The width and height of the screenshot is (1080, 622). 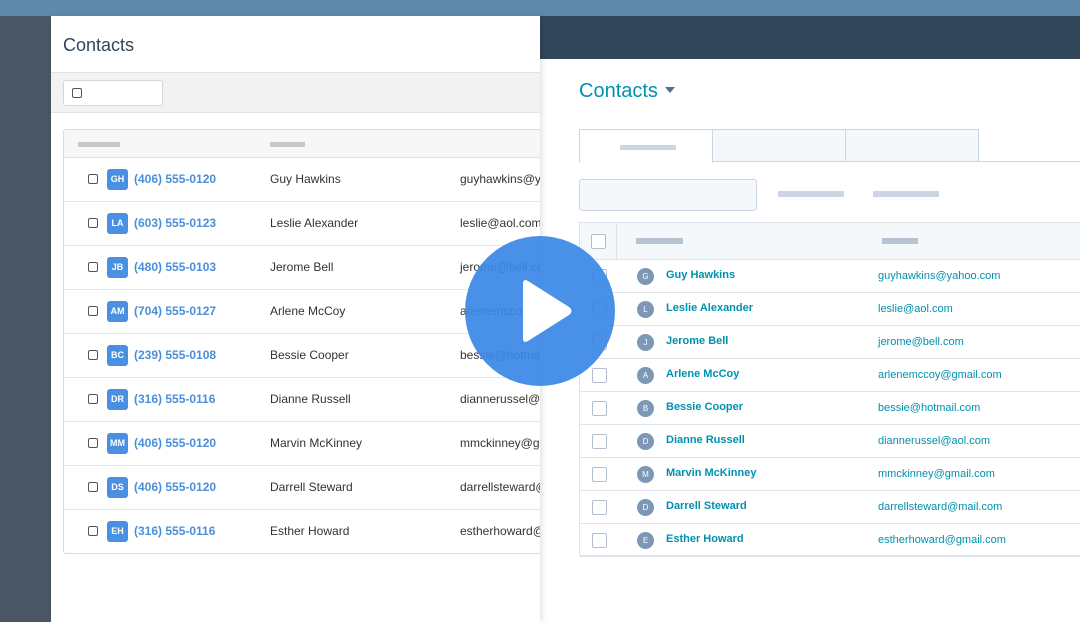 I want to click on contact-name: Bessie Cooper, so click(x=309, y=355).